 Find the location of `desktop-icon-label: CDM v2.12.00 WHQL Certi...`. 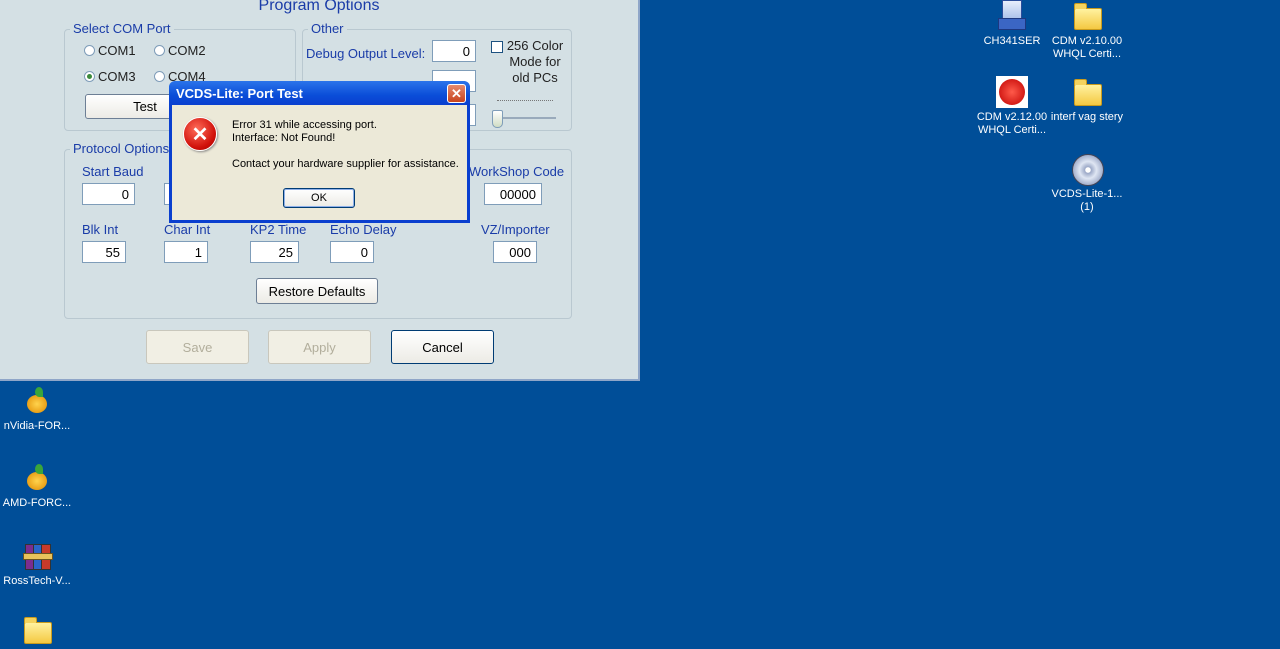

desktop-icon-label: CDM v2.12.00 WHQL Certi... is located at coordinates (1012, 123).